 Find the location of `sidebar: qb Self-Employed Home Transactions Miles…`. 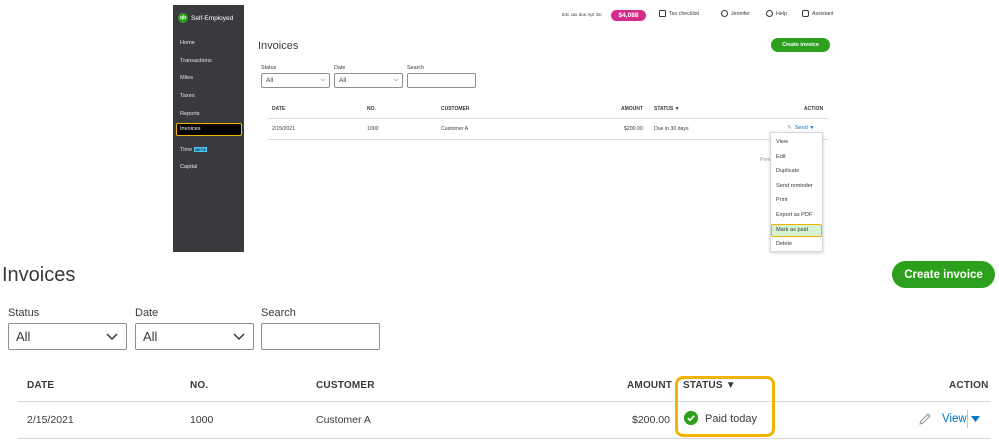

sidebar: qb Self-Employed Home Transactions Miles… is located at coordinates (208, 128).